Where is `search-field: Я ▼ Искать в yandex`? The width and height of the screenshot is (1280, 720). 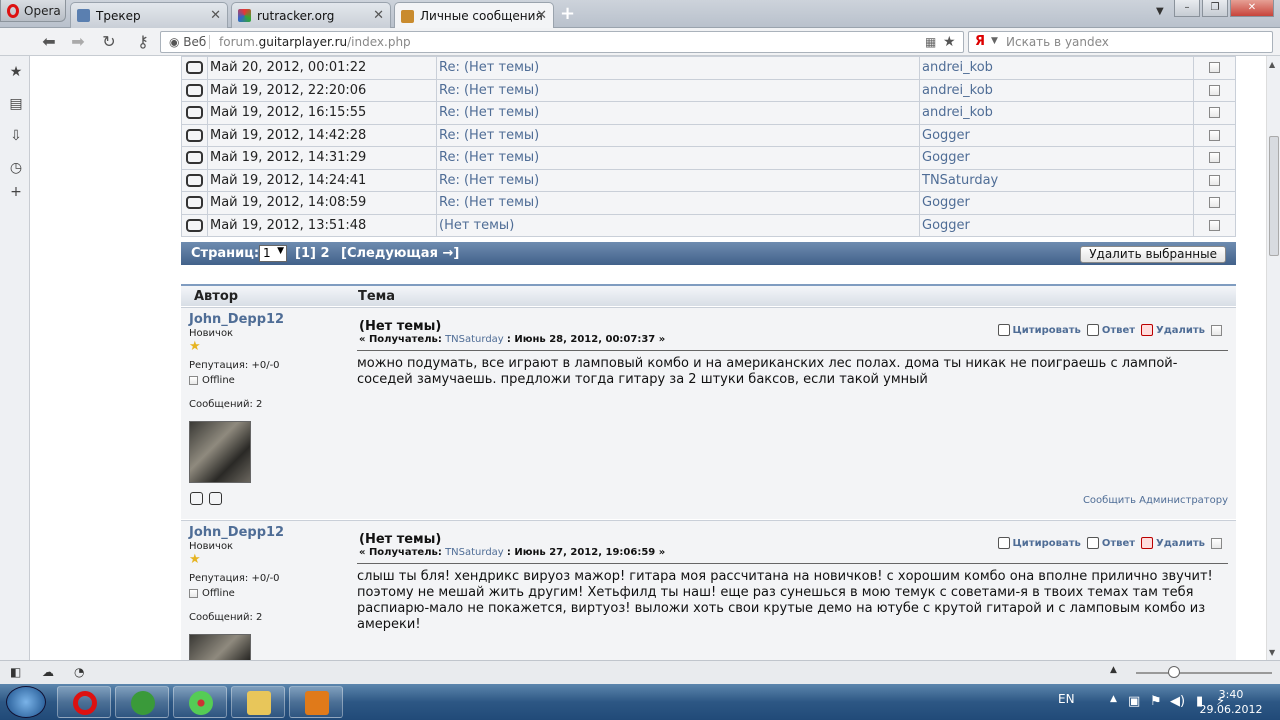 search-field: Я ▼ Искать в yandex is located at coordinates (1120, 42).